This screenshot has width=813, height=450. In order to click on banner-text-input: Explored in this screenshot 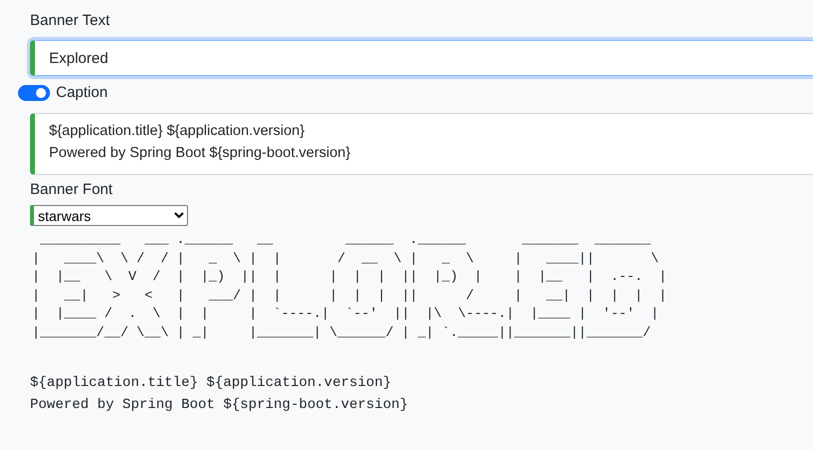, I will do `click(421, 58)`.